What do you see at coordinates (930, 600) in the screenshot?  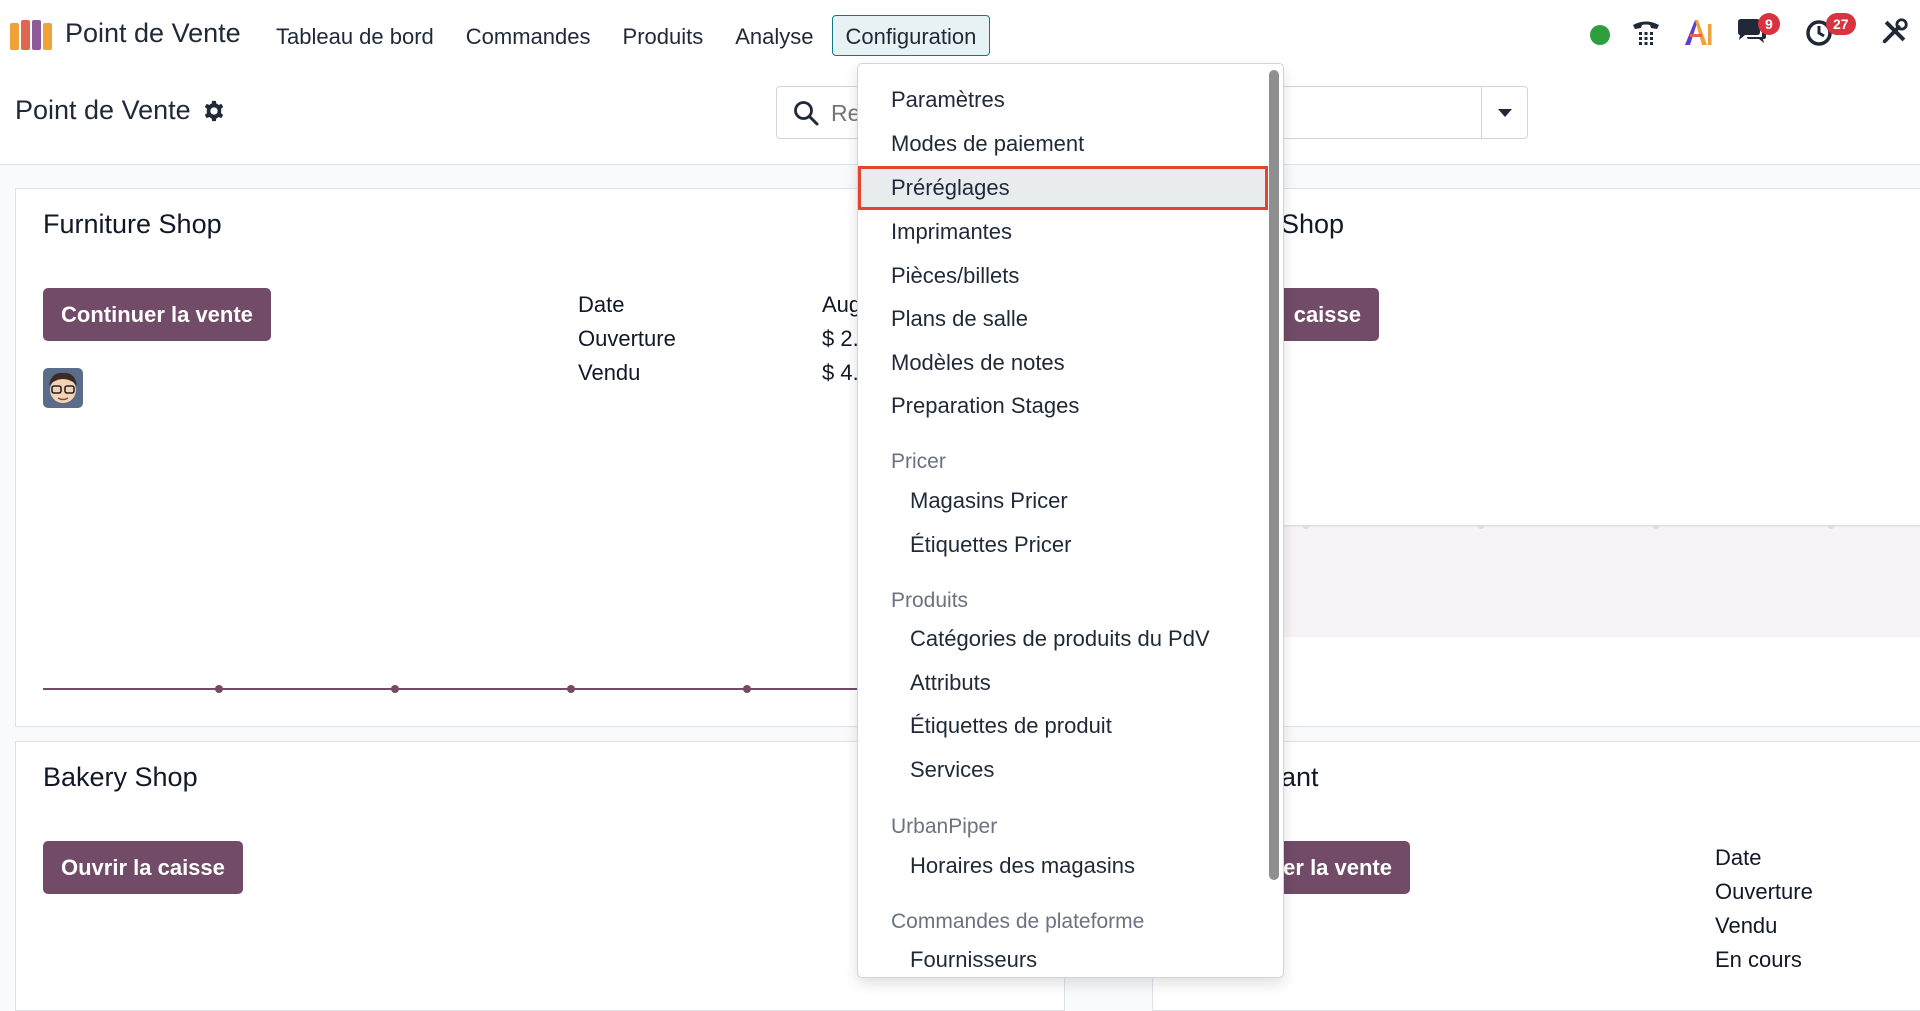 I see `section-header-produits: Produits` at bounding box center [930, 600].